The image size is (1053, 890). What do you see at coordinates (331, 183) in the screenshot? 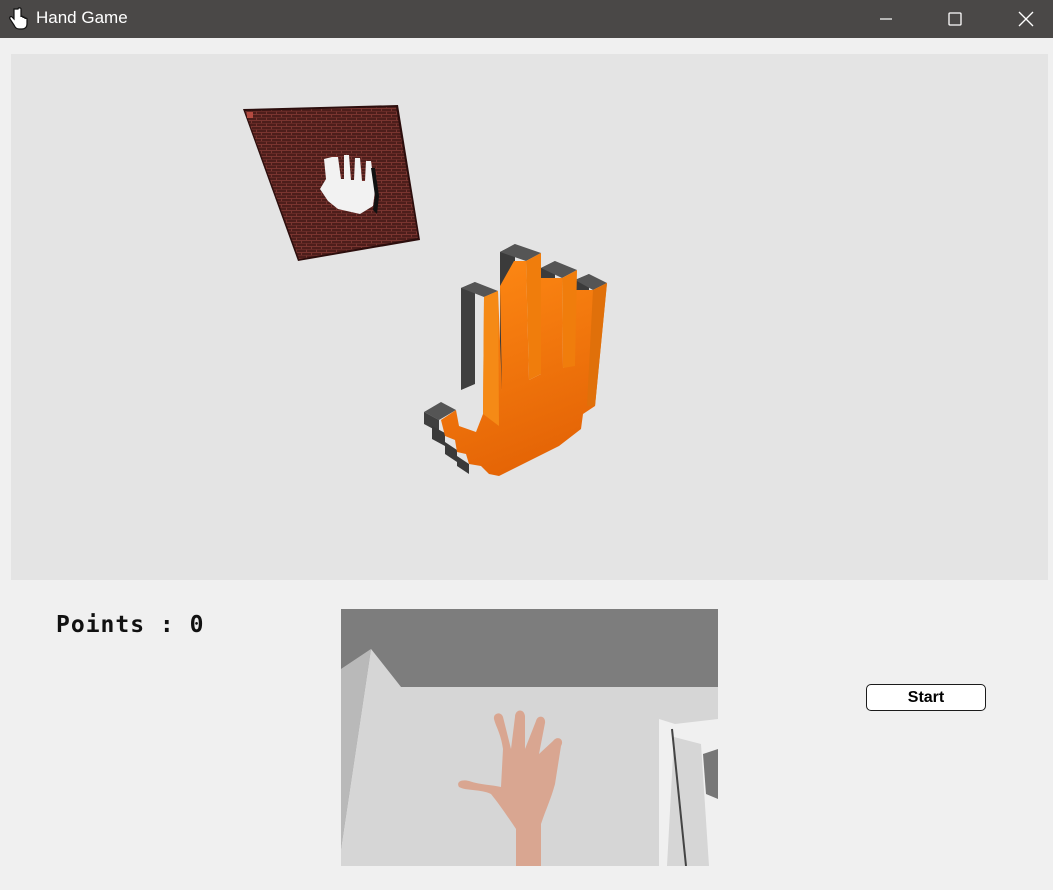
I see `brick-wall` at bounding box center [331, 183].